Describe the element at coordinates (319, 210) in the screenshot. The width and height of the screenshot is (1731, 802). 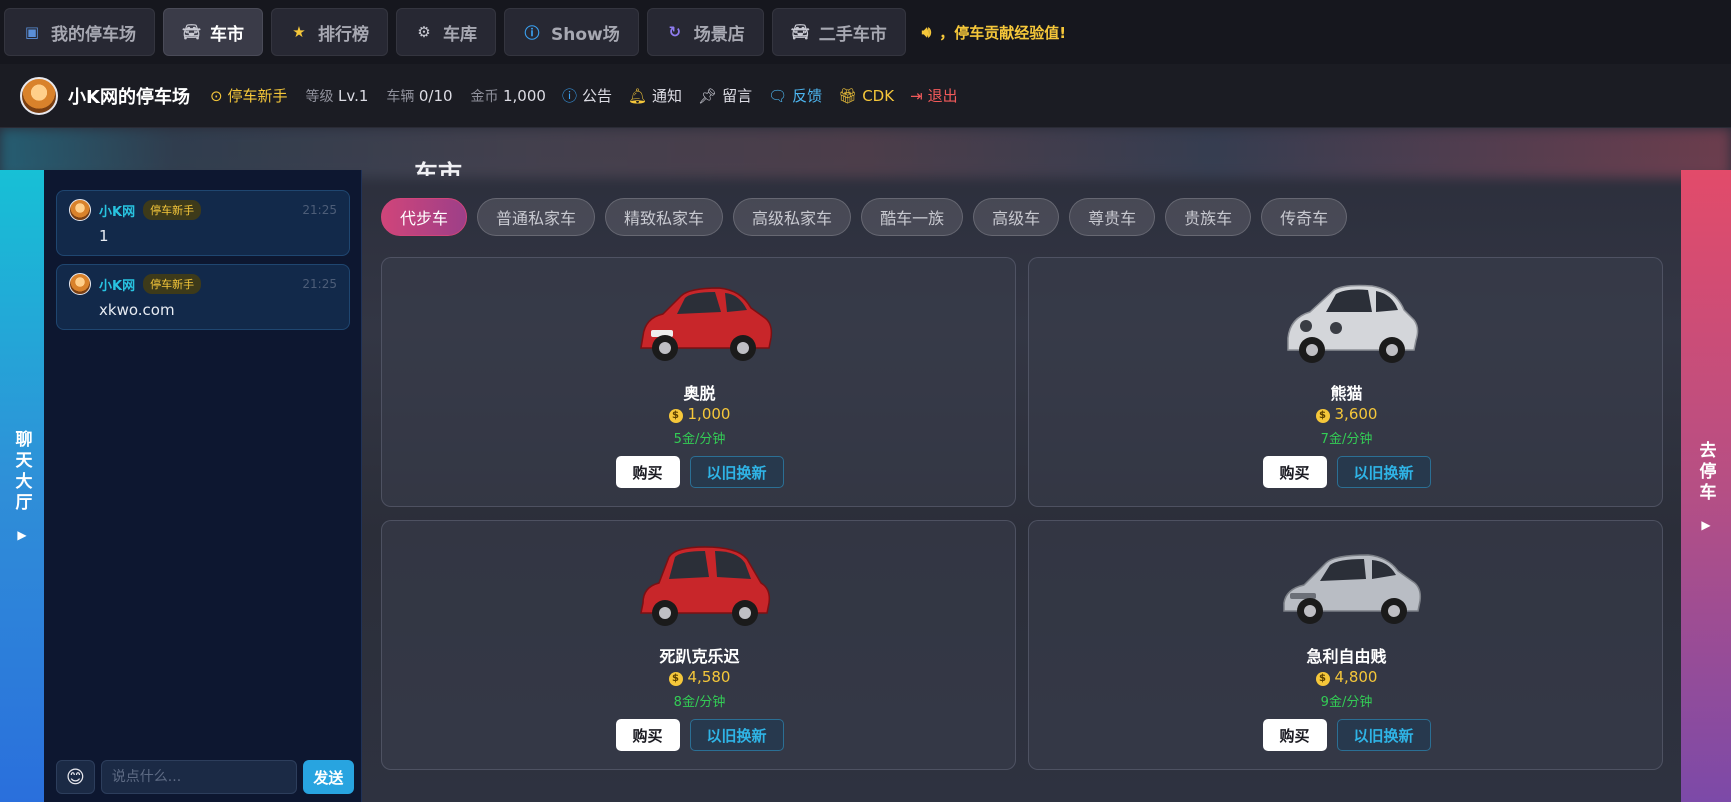
I see `message-time: 21:25` at that location.